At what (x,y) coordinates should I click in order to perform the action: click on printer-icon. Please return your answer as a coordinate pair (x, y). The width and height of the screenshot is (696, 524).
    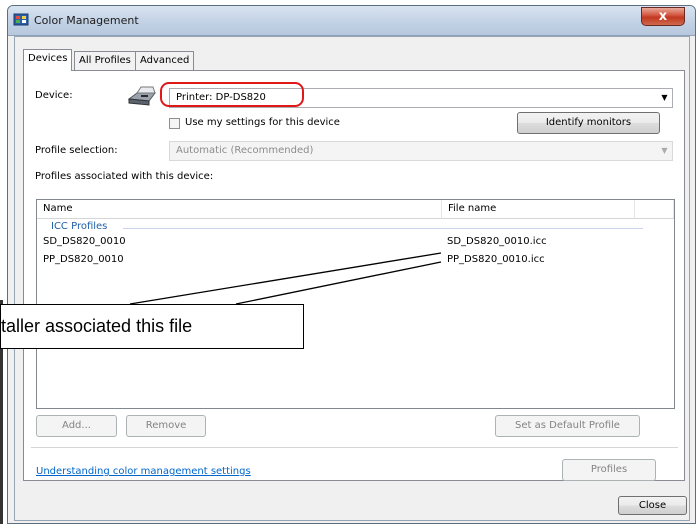
    Looking at the image, I should click on (142, 96).